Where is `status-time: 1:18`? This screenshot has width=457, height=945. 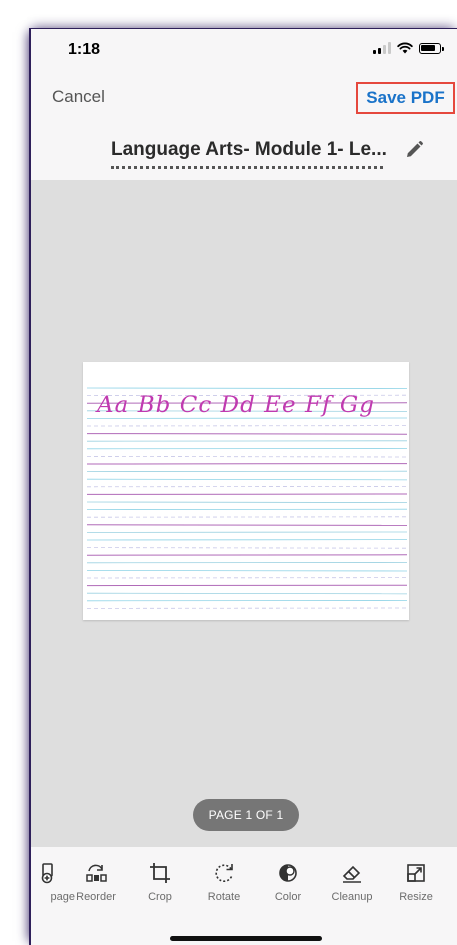 status-time: 1:18 is located at coordinates (84, 50).